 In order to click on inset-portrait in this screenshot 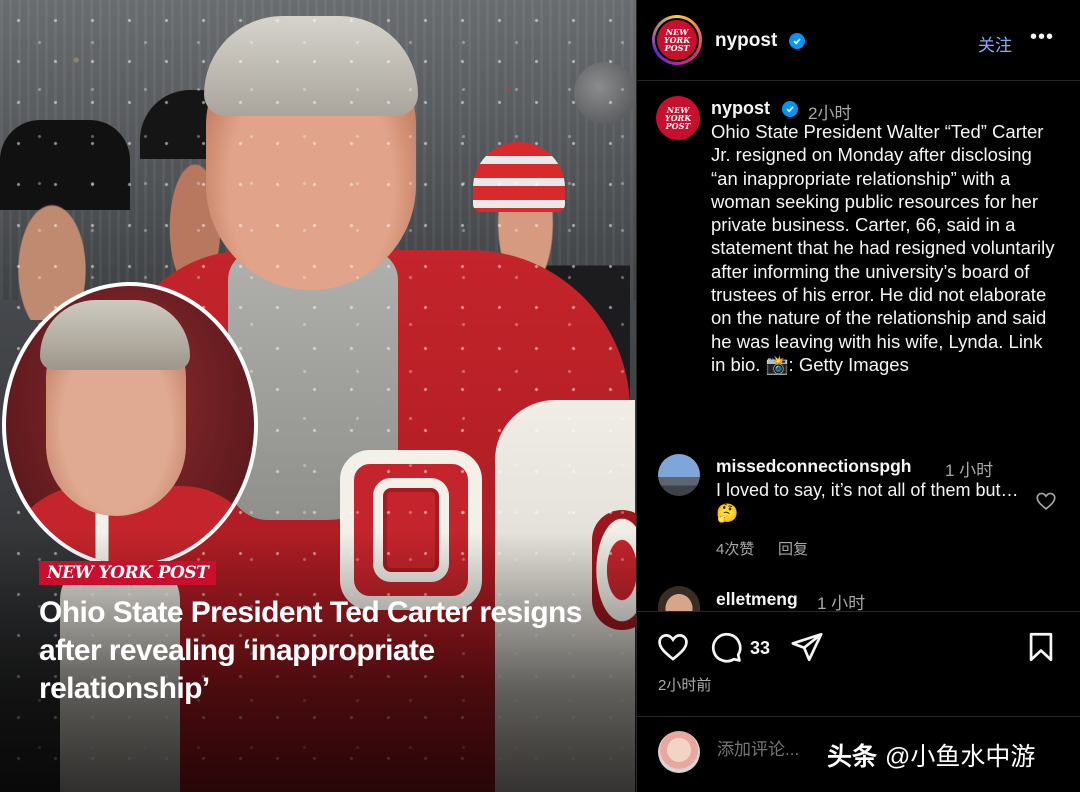, I will do `click(130, 425)`.